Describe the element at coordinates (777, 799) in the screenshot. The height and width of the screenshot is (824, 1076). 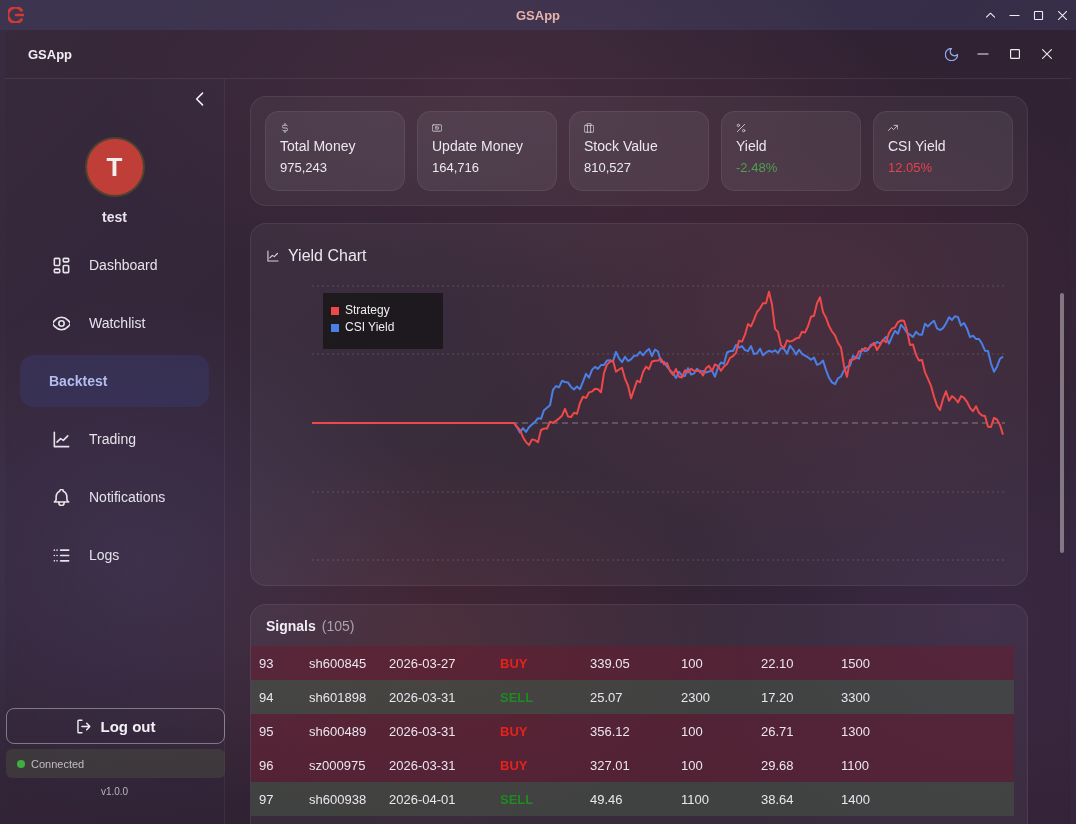
I see `table-cell: 38.64` at that location.